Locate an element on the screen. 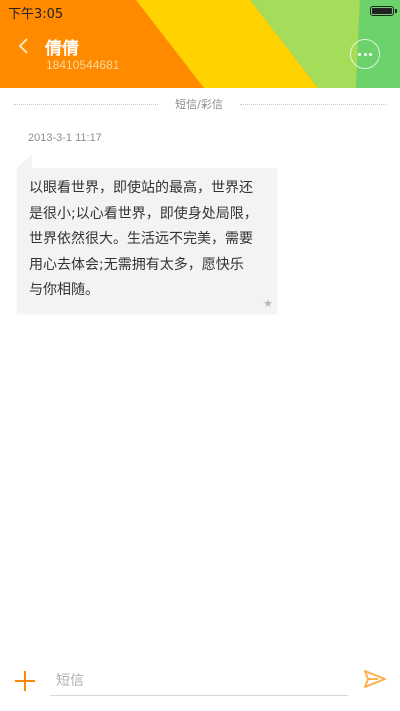  channel-label: 短信/彩信 is located at coordinates (199, 104).